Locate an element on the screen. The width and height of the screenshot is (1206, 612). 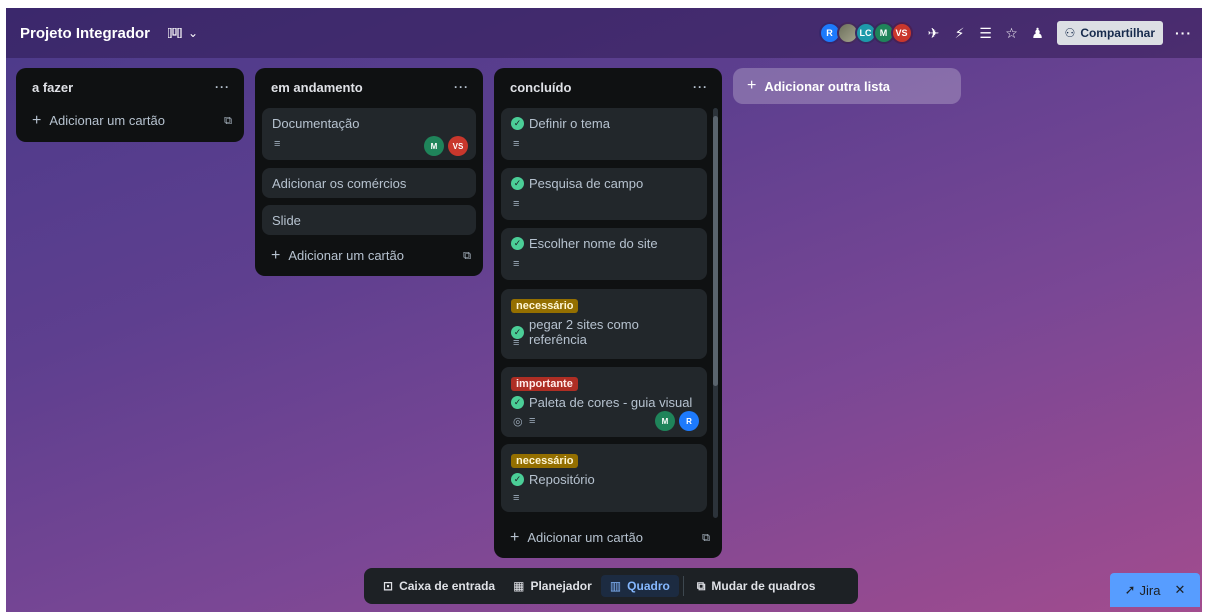
card: ✓ Escolher nome do site ≡ is located at coordinates (604, 254).